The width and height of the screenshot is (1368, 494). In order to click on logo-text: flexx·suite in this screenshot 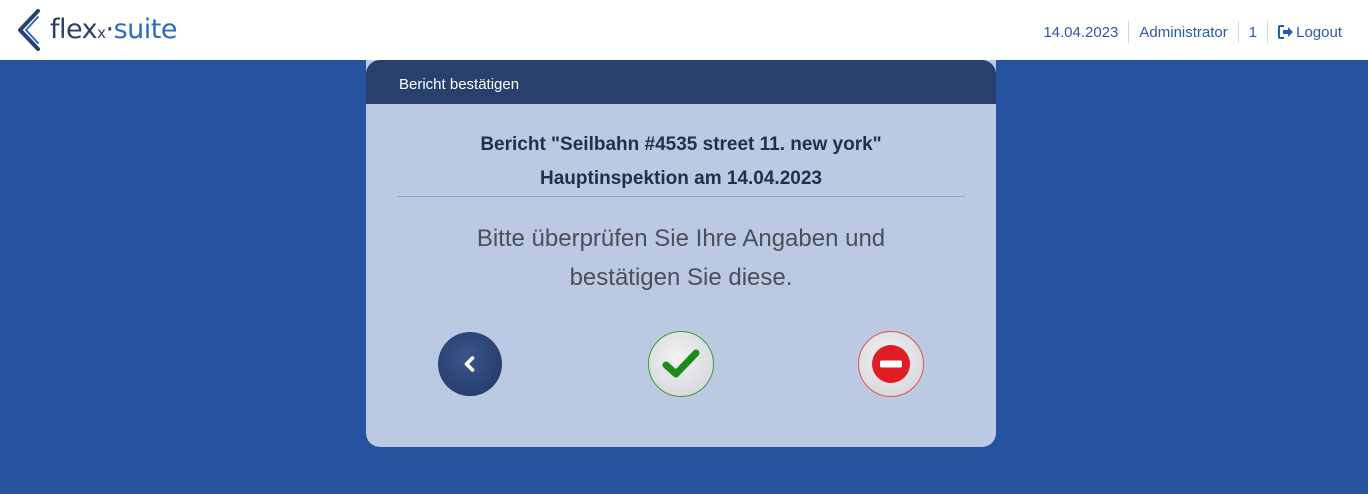, I will do `click(114, 29)`.